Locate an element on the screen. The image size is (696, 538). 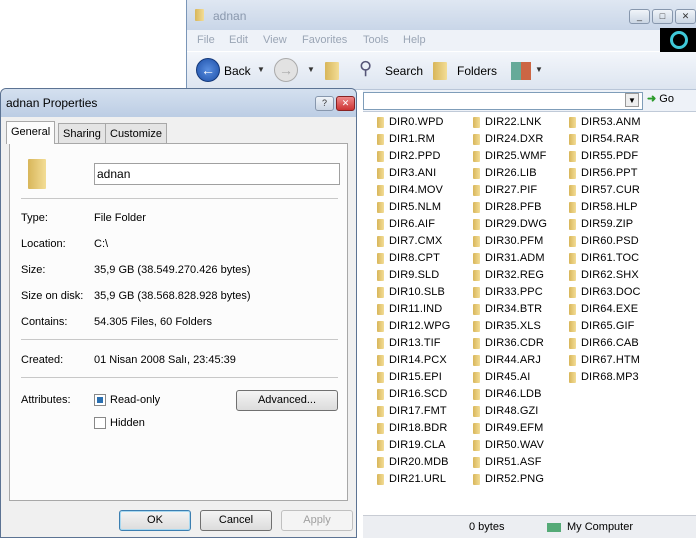
file-item: DIR54.RAR is located at coordinates (604, 139).